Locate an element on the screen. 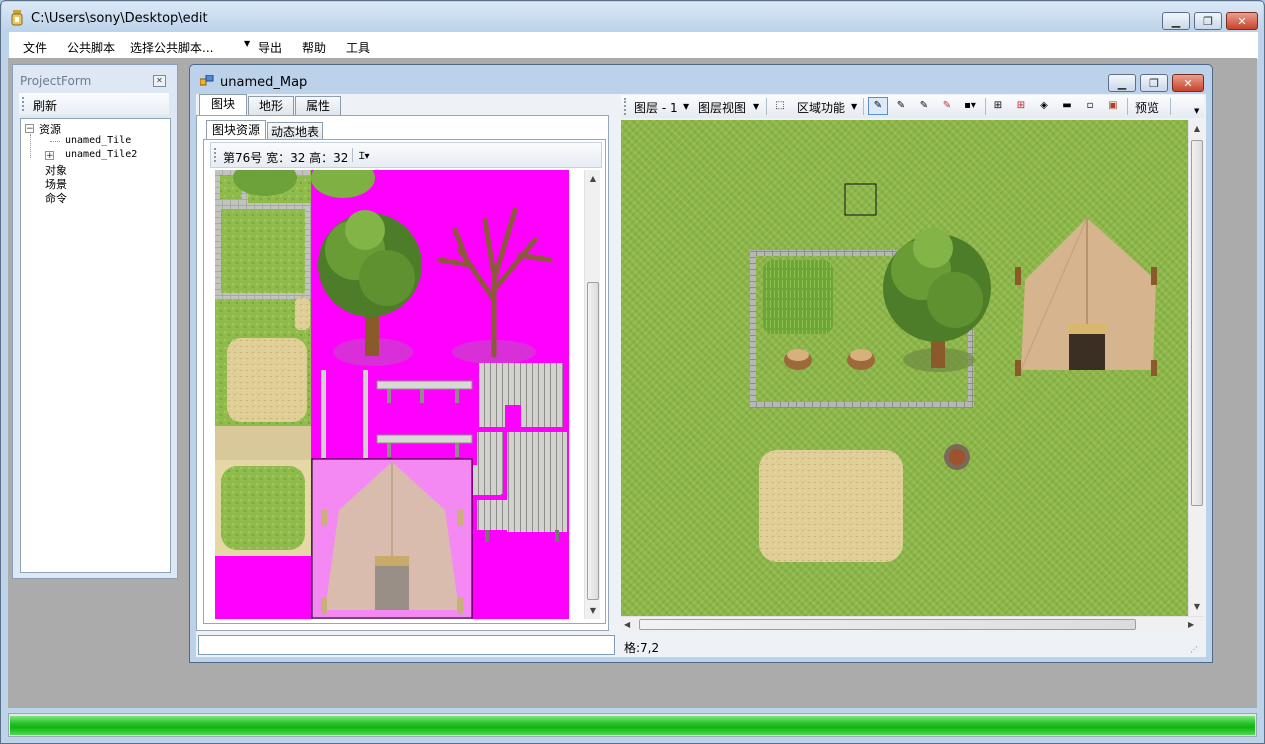 Image resolution: width=1265 pixels, height=744 pixels. map-vscrollbar: ▲ ▼ is located at coordinates (1196, 368).